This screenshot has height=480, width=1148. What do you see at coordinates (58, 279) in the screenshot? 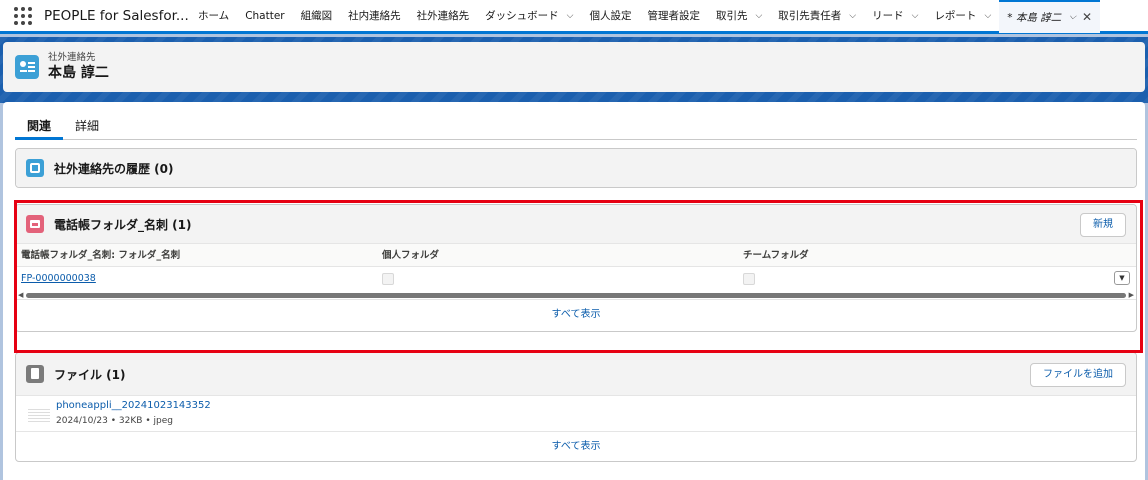
I see `folder-record-link: FP-0000000038` at bounding box center [58, 279].